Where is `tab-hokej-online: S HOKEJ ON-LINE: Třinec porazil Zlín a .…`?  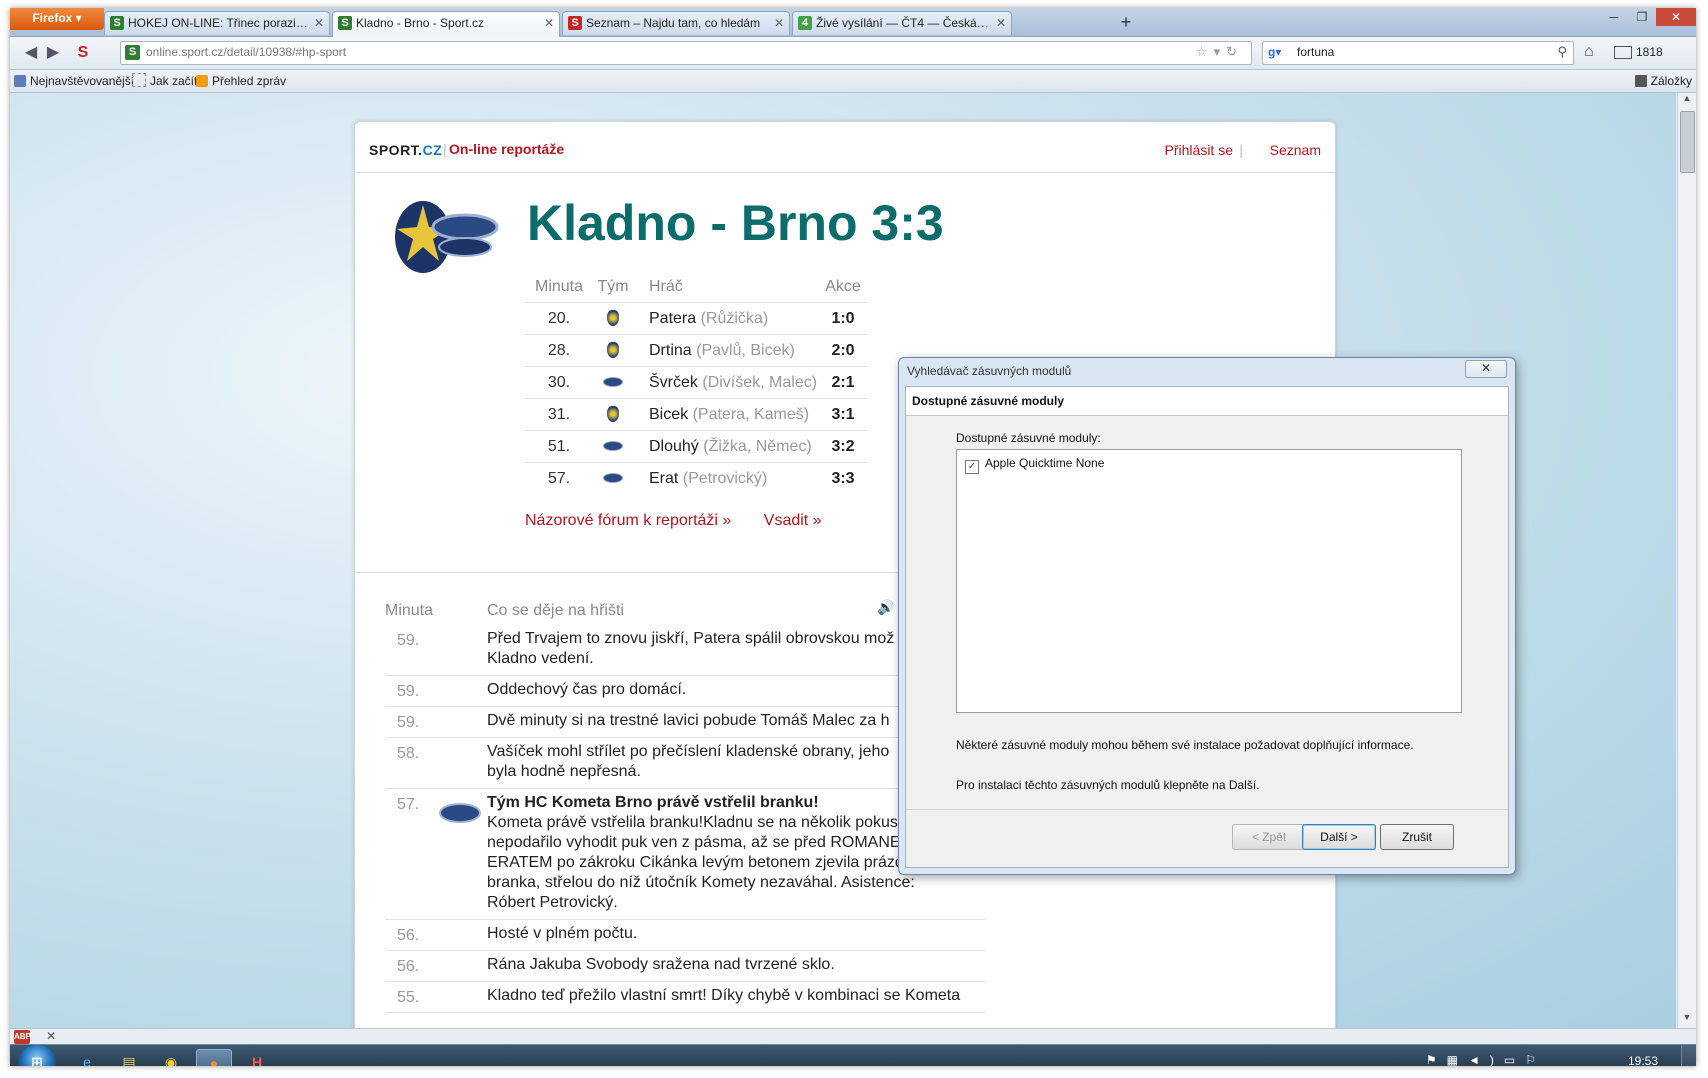
tab-hokej-online: S HOKEJ ON-LINE: Třinec porazil Zlín a .… is located at coordinates (217, 23).